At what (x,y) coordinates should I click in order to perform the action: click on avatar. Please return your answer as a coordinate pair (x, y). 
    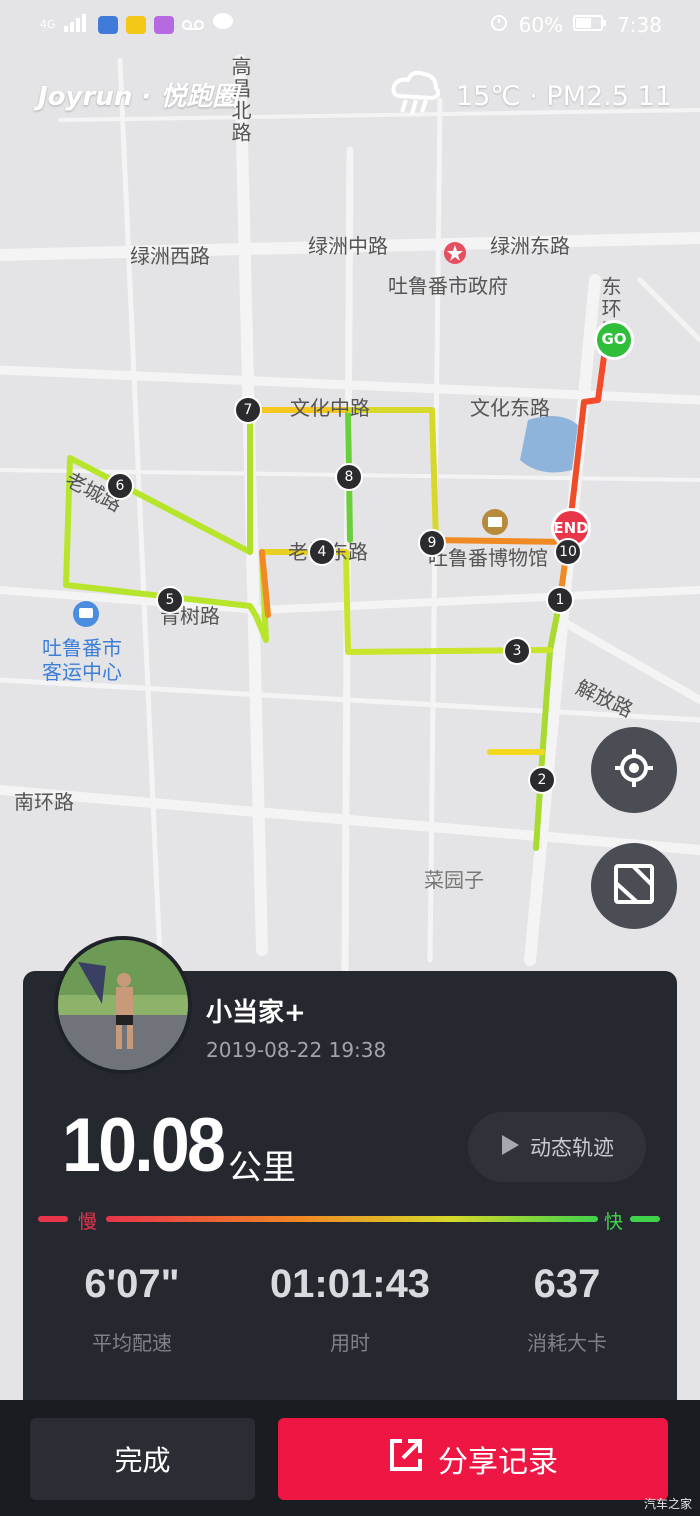
    Looking at the image, I should click on (123, 1005).